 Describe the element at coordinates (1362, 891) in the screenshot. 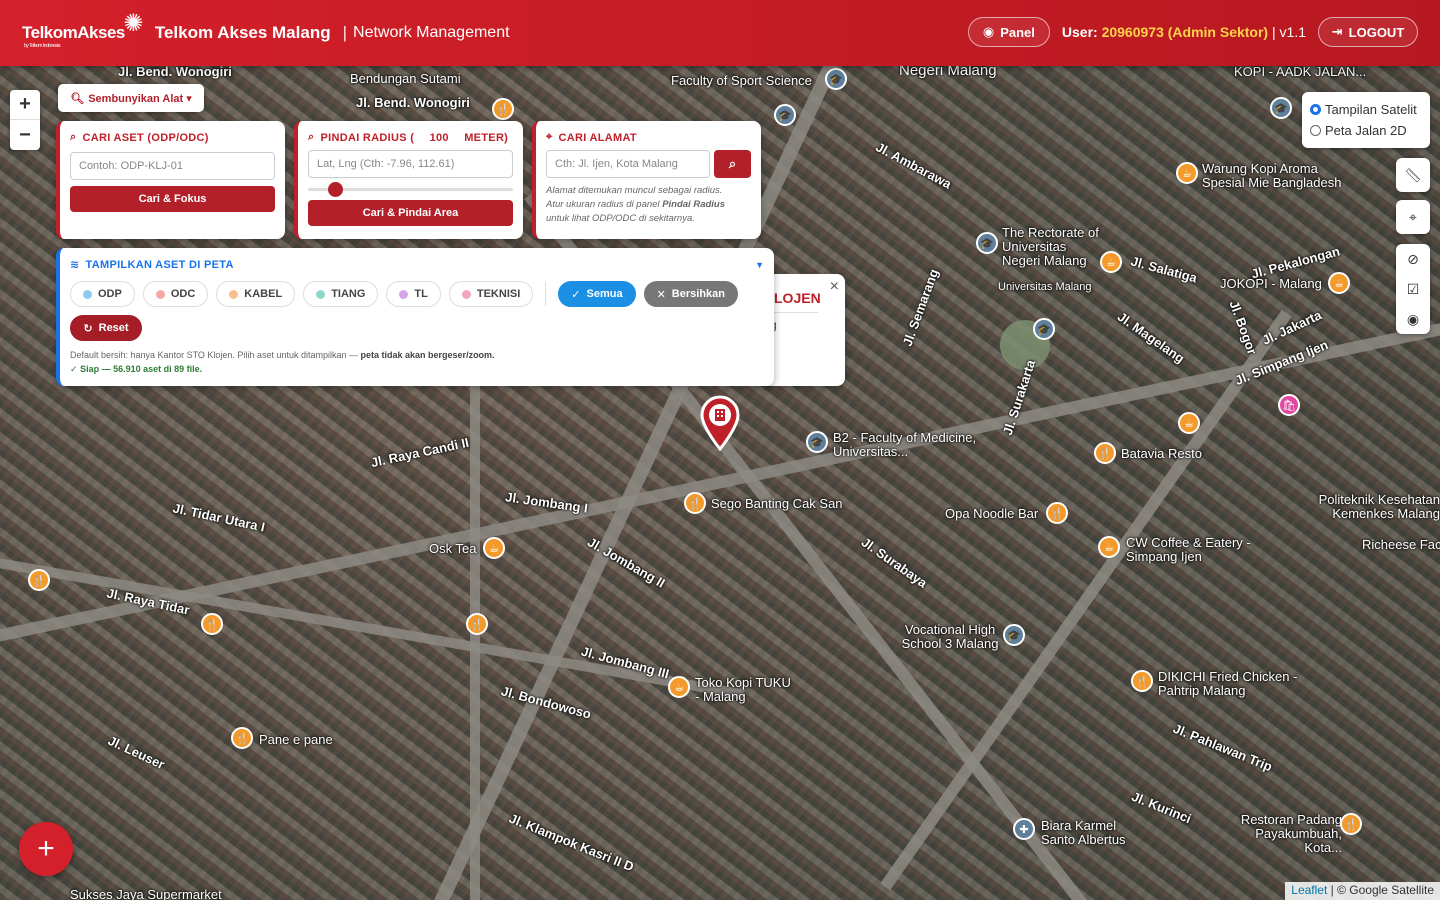

I see `map-attribution: Leaflet | © Google Satellite` at that location.